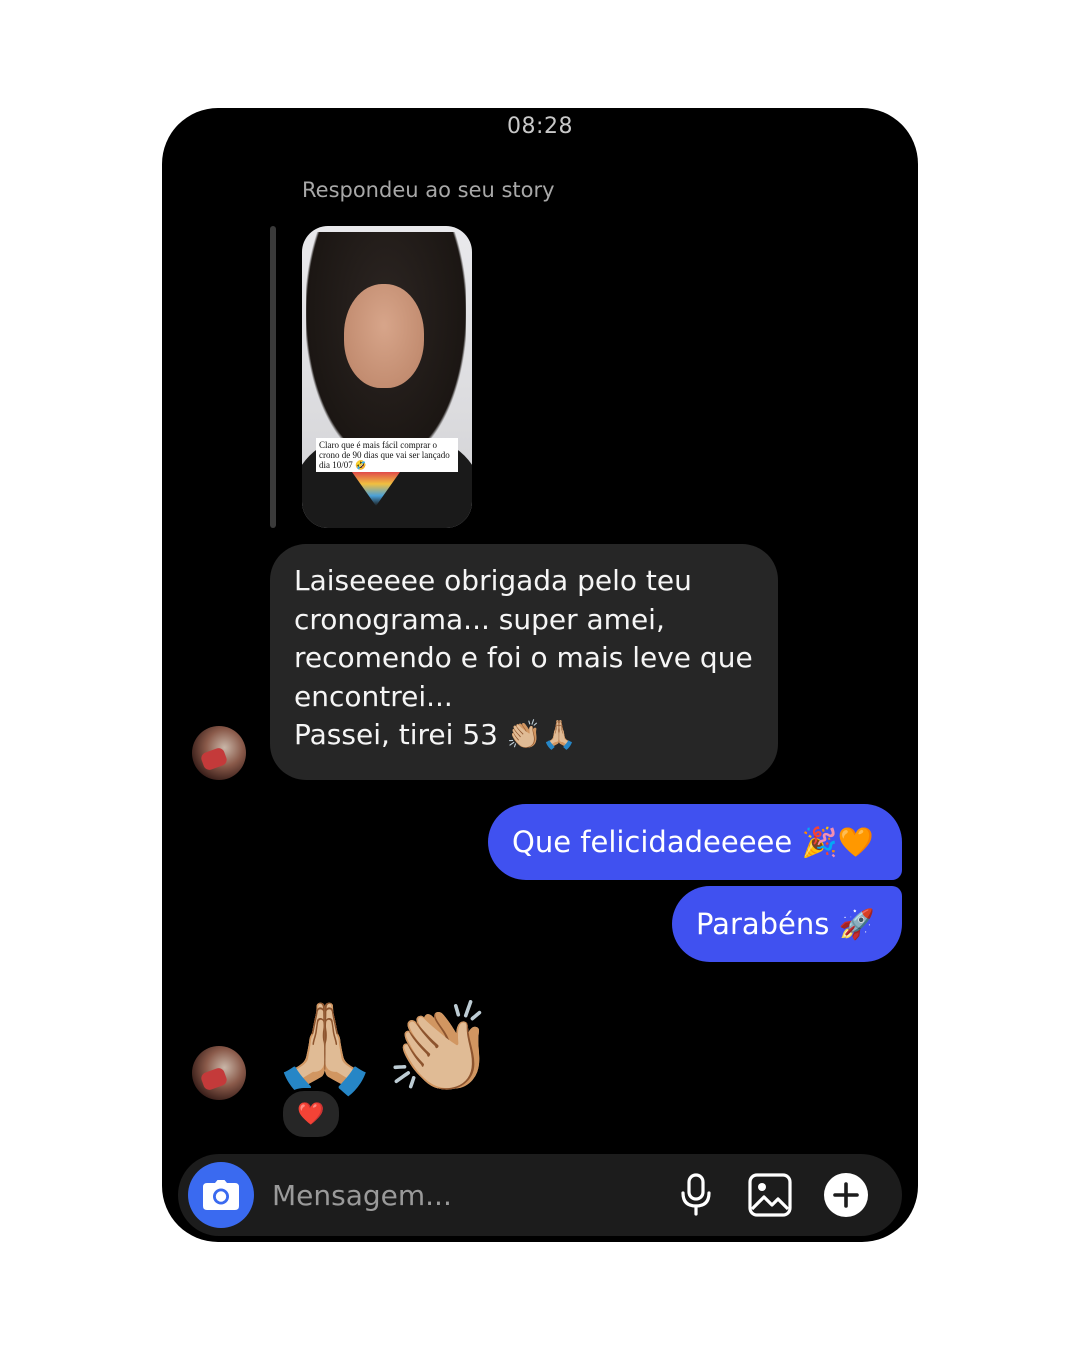  I want to click on outgoing-message-bubble: Que felicidadeeeee 🎉🧡, so click(695, 842).